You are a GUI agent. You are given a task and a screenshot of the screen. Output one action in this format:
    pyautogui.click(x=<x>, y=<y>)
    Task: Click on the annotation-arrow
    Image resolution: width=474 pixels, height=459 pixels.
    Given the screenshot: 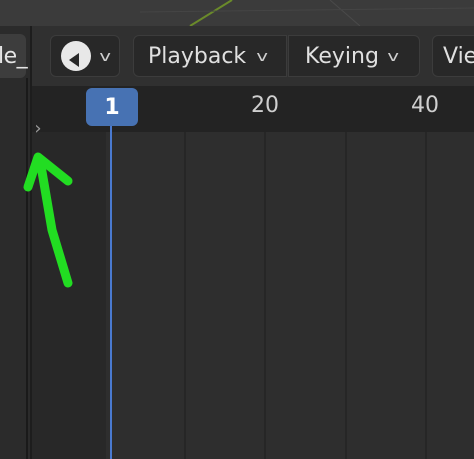 What is the action you would take?
    pyautogui.click(x=48, y=220)
    